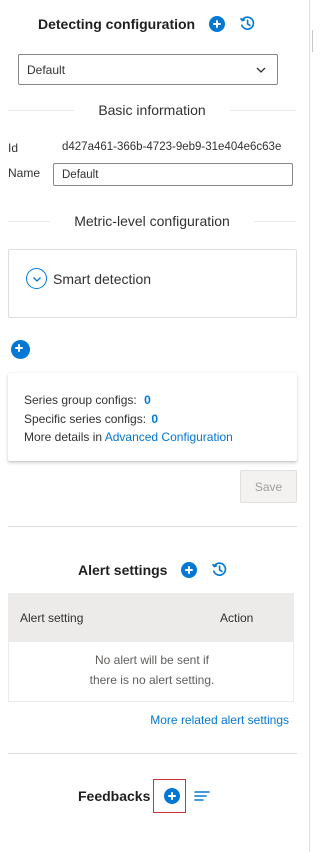  What do you see at coordinates (24, 173) in the screenshot?
I see `name-label: Name` at bounding box center [24, 173].